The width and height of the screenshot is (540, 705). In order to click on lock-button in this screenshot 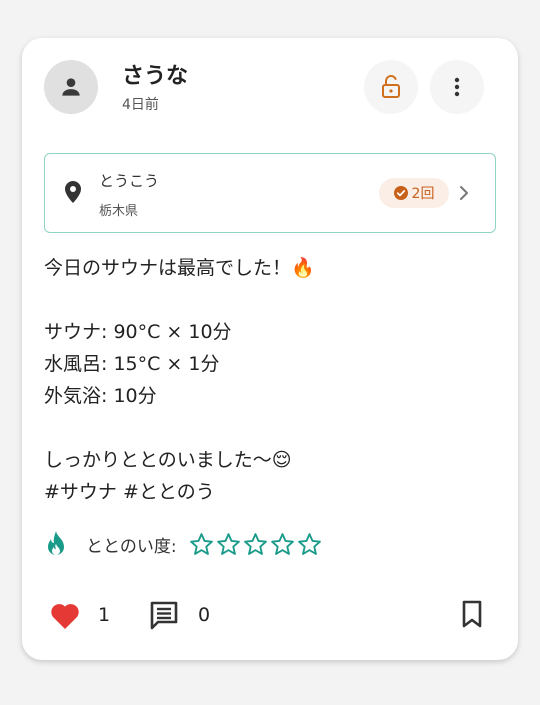, I will do `click(391, 87)`.